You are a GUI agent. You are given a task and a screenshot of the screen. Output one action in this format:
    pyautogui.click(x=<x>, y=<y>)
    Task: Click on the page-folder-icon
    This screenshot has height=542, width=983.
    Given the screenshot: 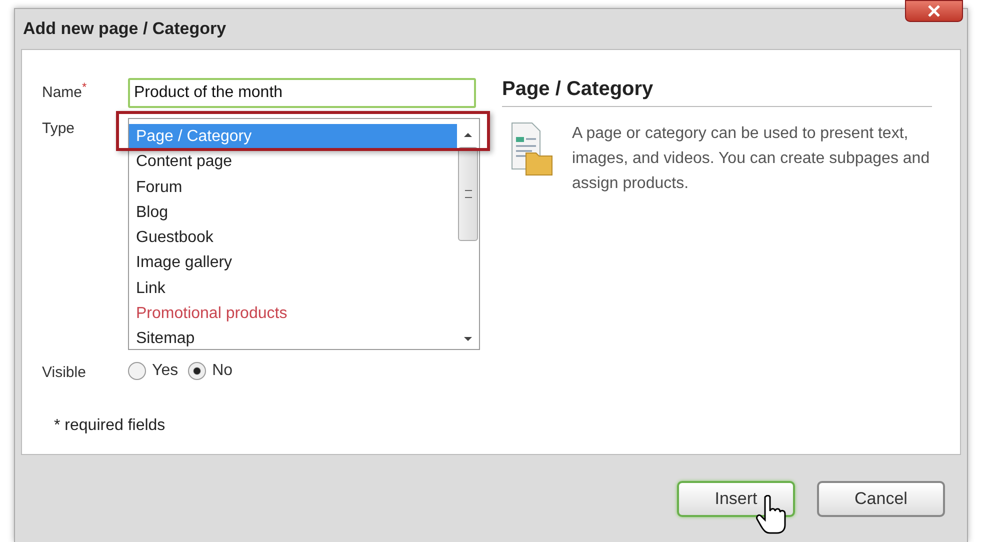 What is the action you would take?
    pyautogui.click(x=532, y=149)
    